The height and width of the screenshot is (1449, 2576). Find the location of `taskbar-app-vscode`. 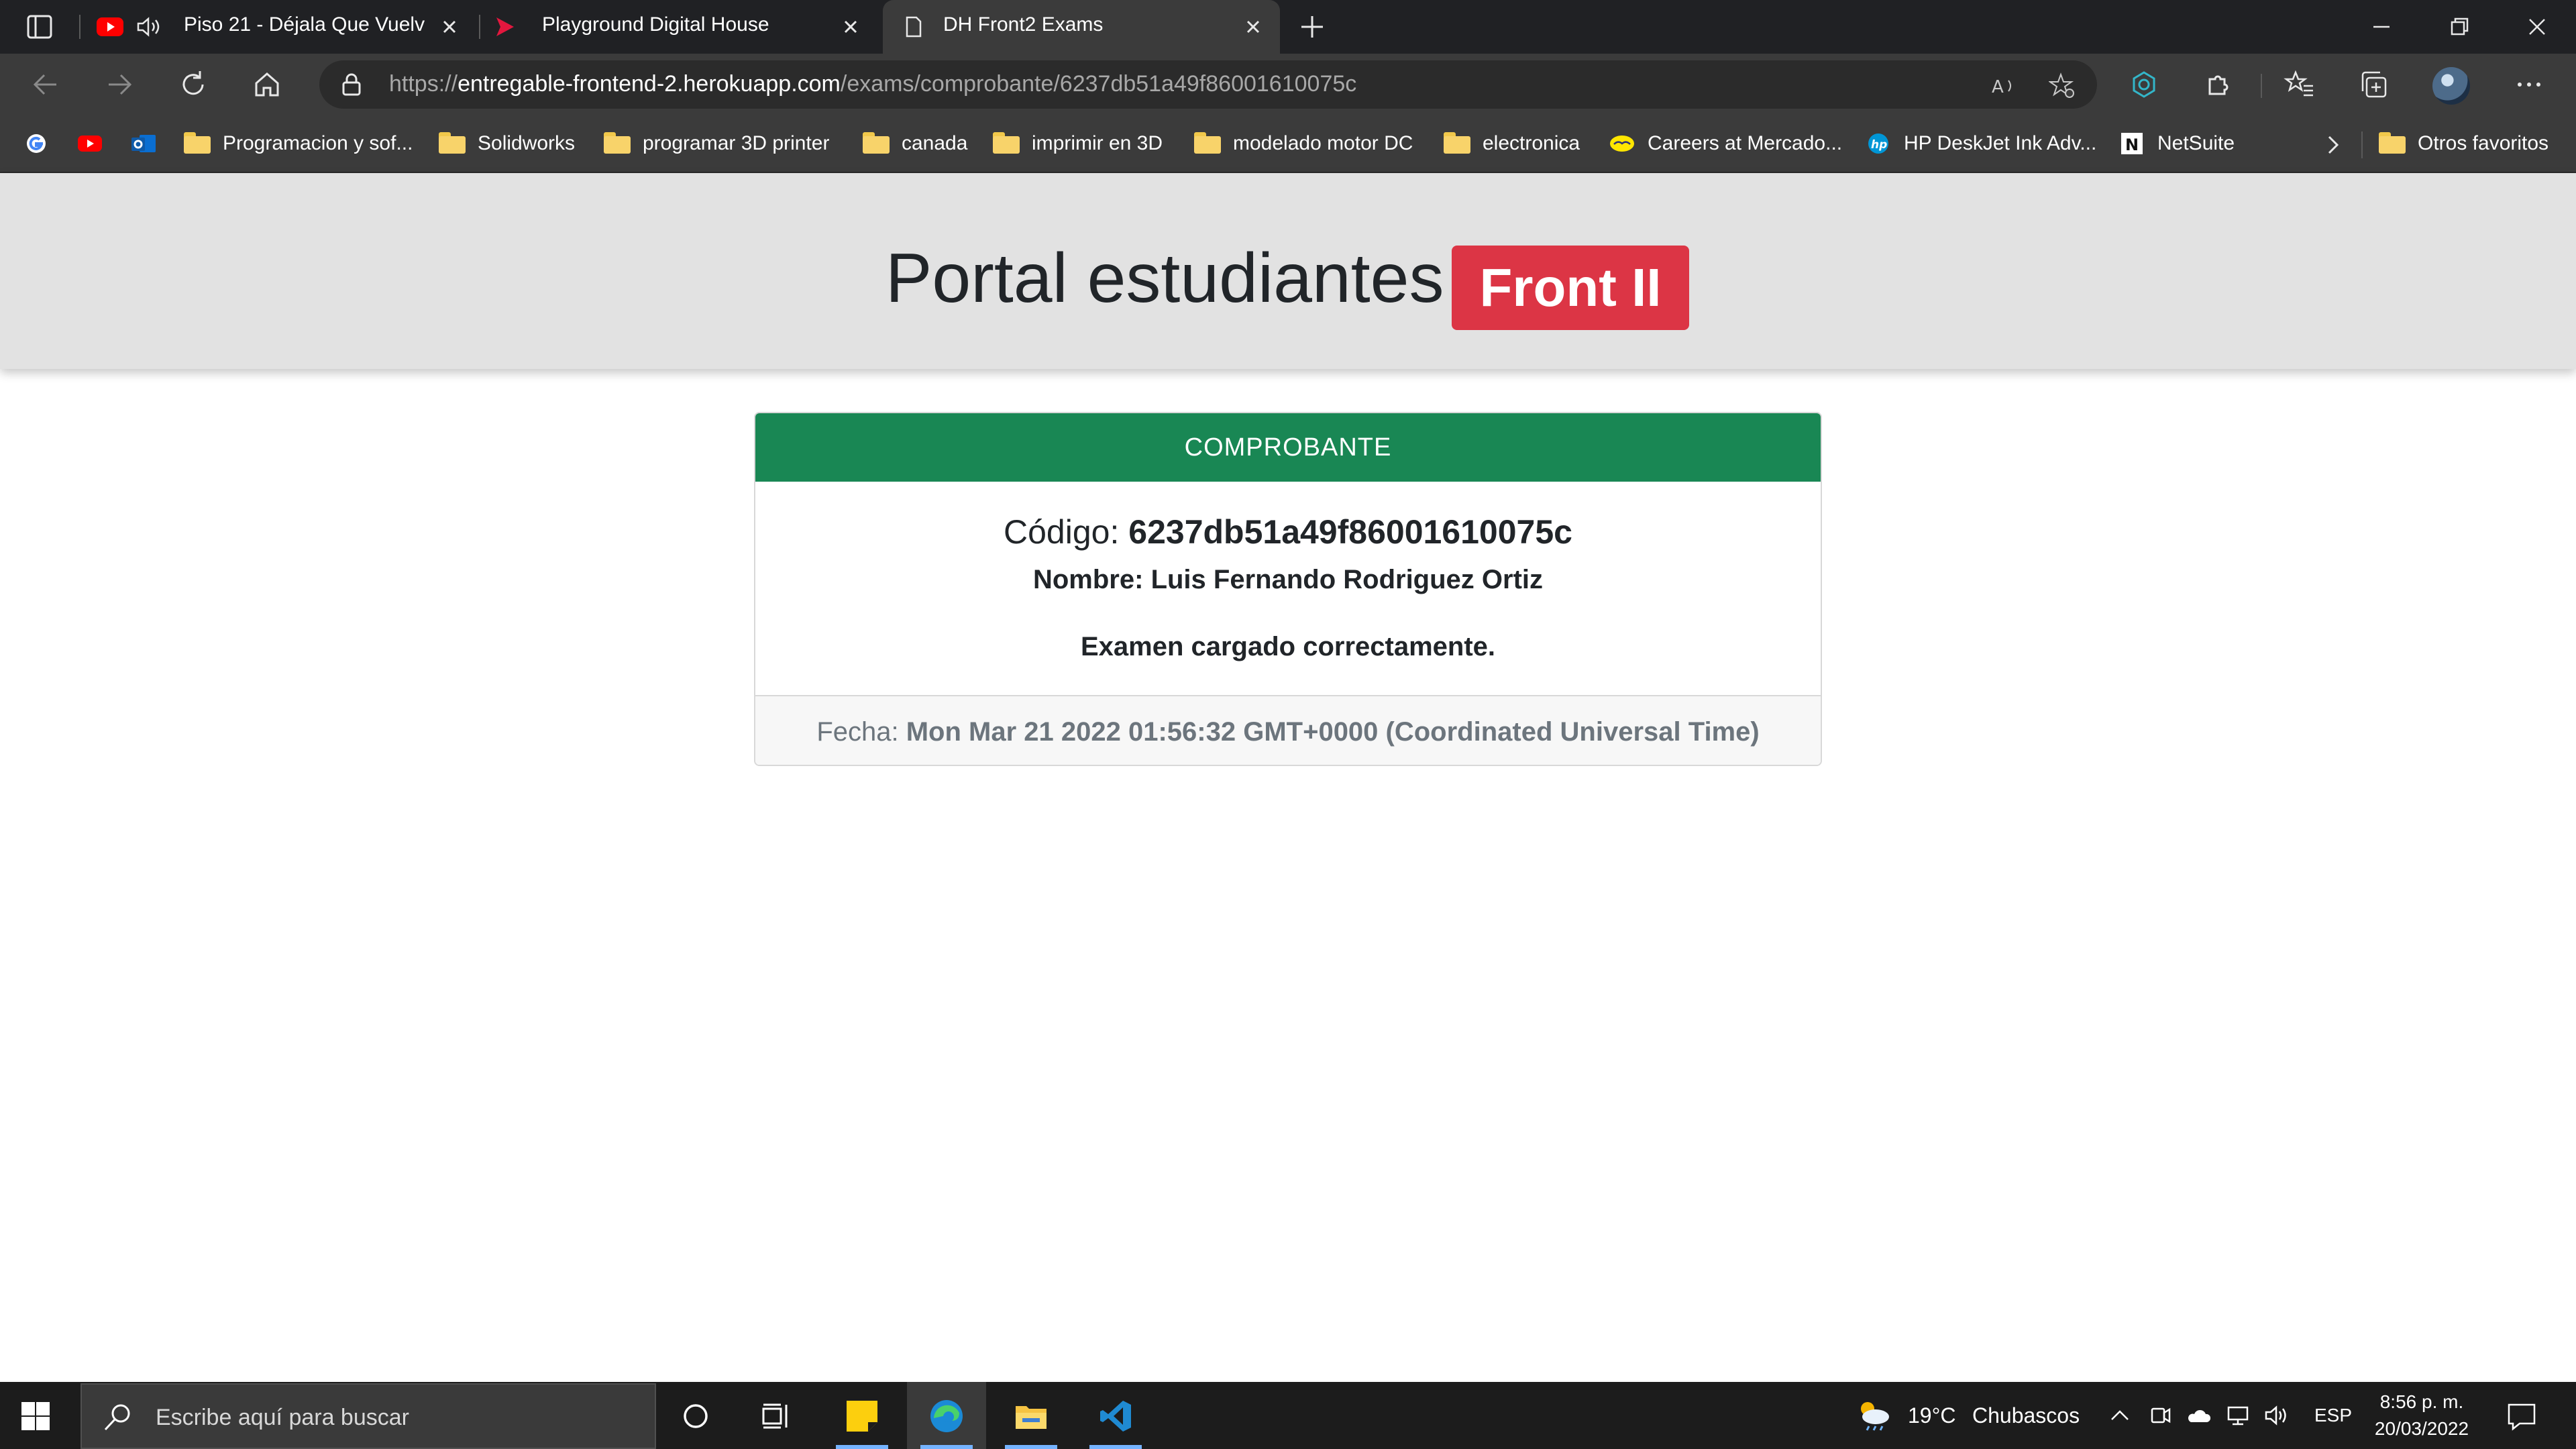

taskbar-app-vscode is located at coordinates (1115, 1415).